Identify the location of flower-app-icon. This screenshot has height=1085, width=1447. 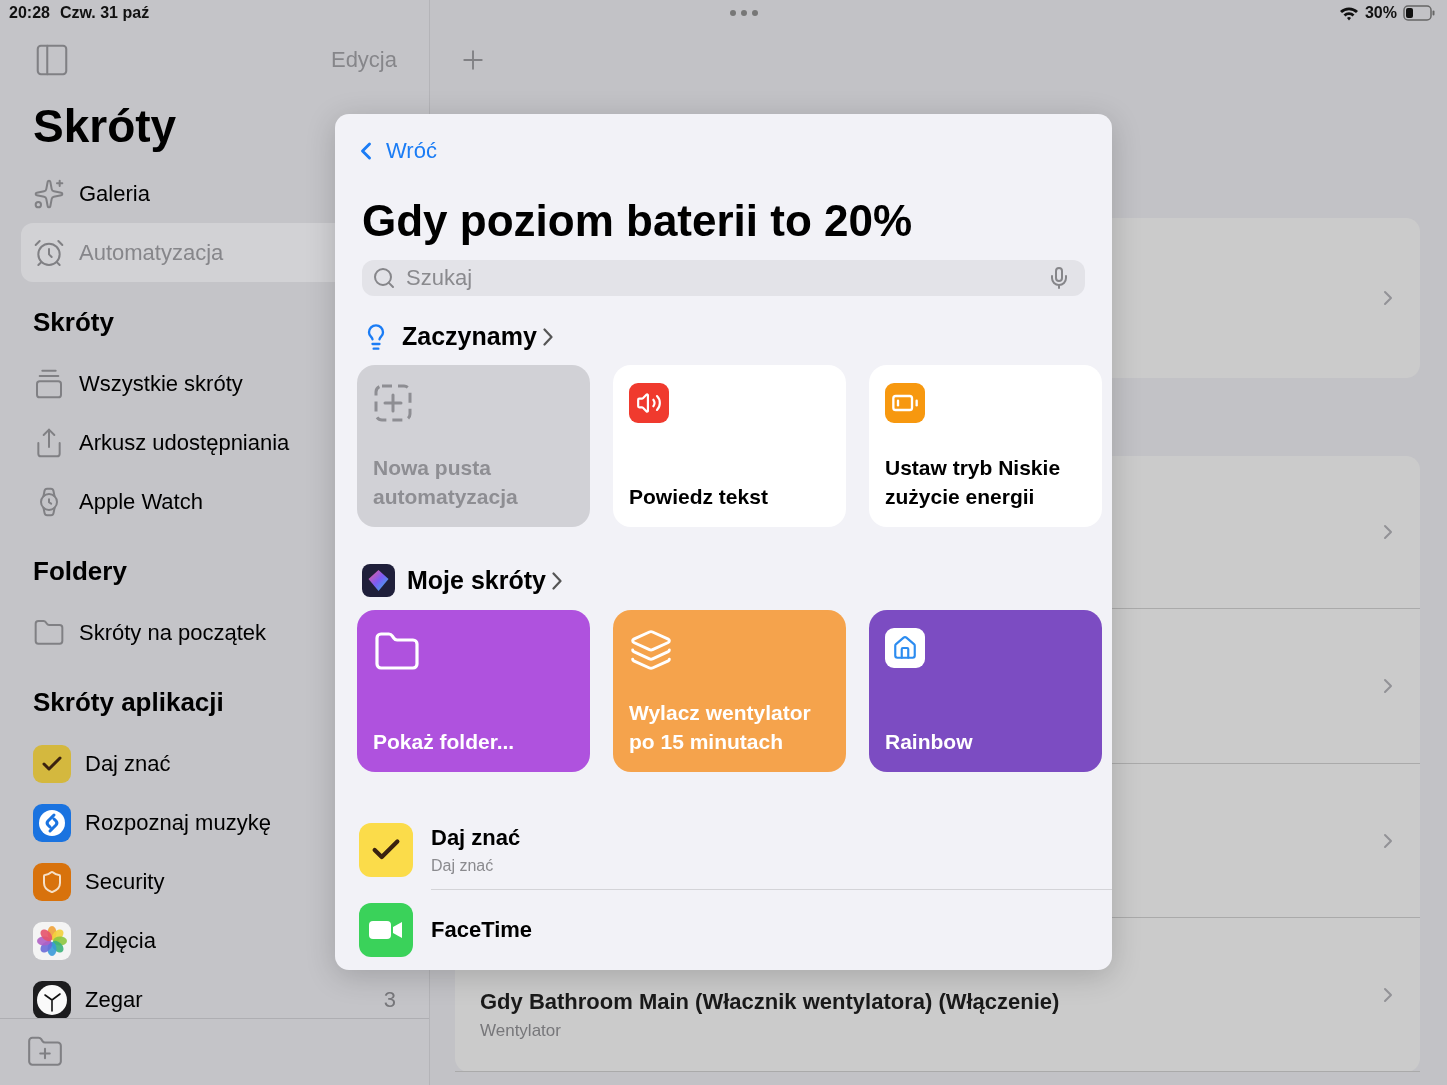
(52, 940).